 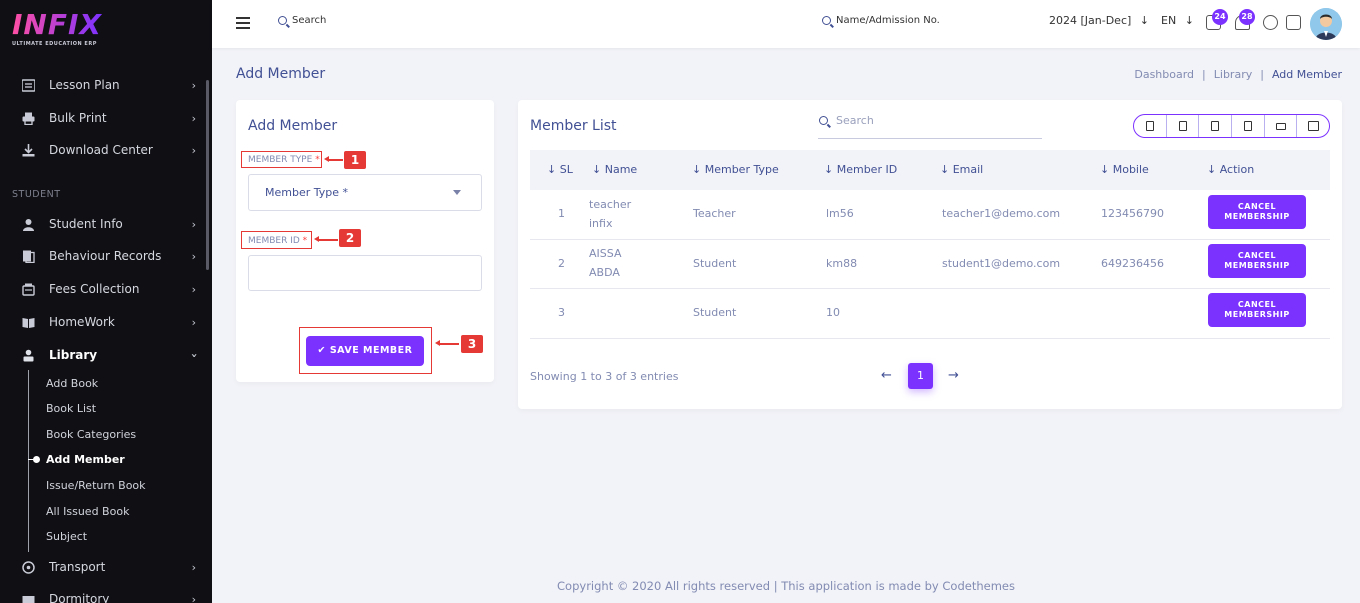 I want to click on session-selector: 2024 [Jan-Dec] ↓, so click(x=1099, y=20).